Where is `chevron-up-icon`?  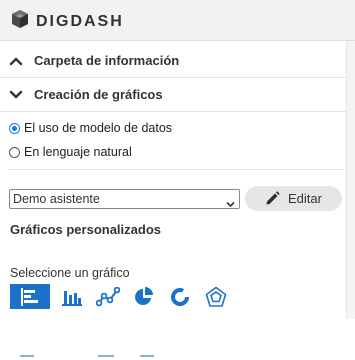 chevron-up-icon is located at coordinates (16, 61).